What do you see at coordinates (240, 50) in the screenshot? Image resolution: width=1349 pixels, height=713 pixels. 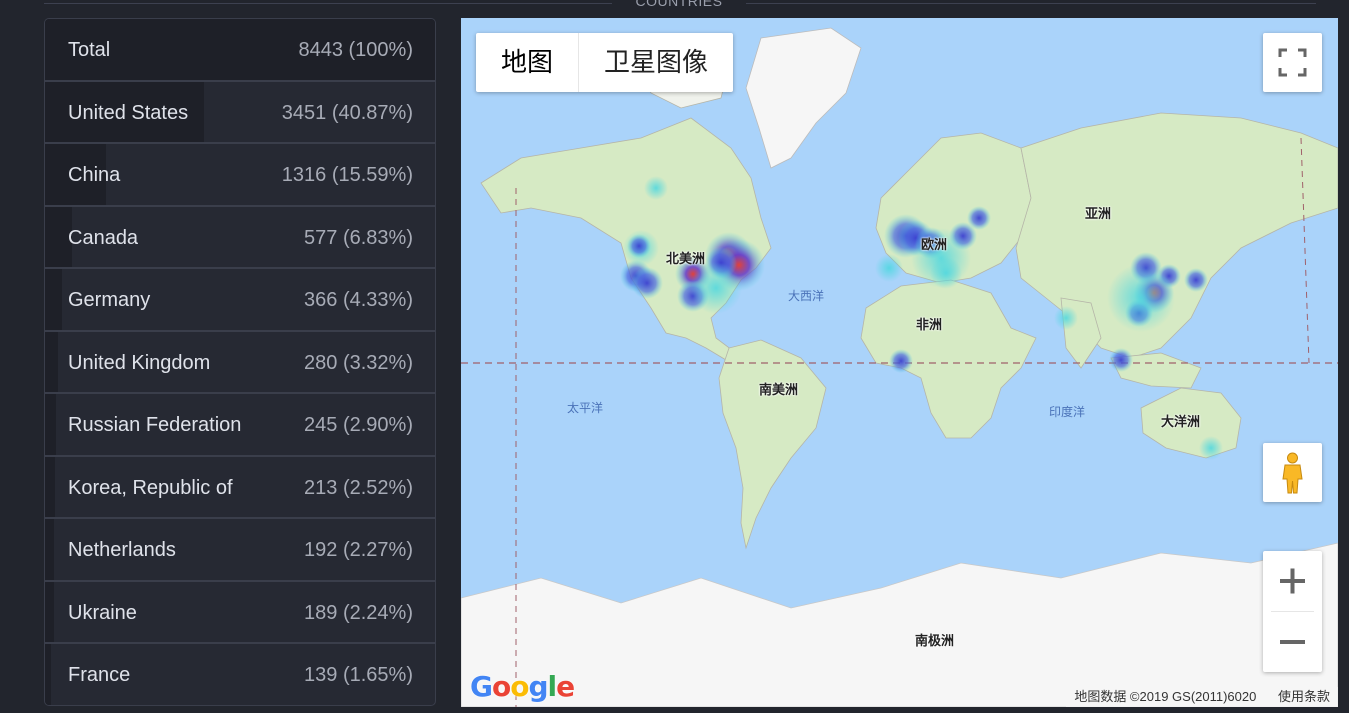 I see `country-row-total: Total 8443 (100%)` at bounding box center [240, 50].